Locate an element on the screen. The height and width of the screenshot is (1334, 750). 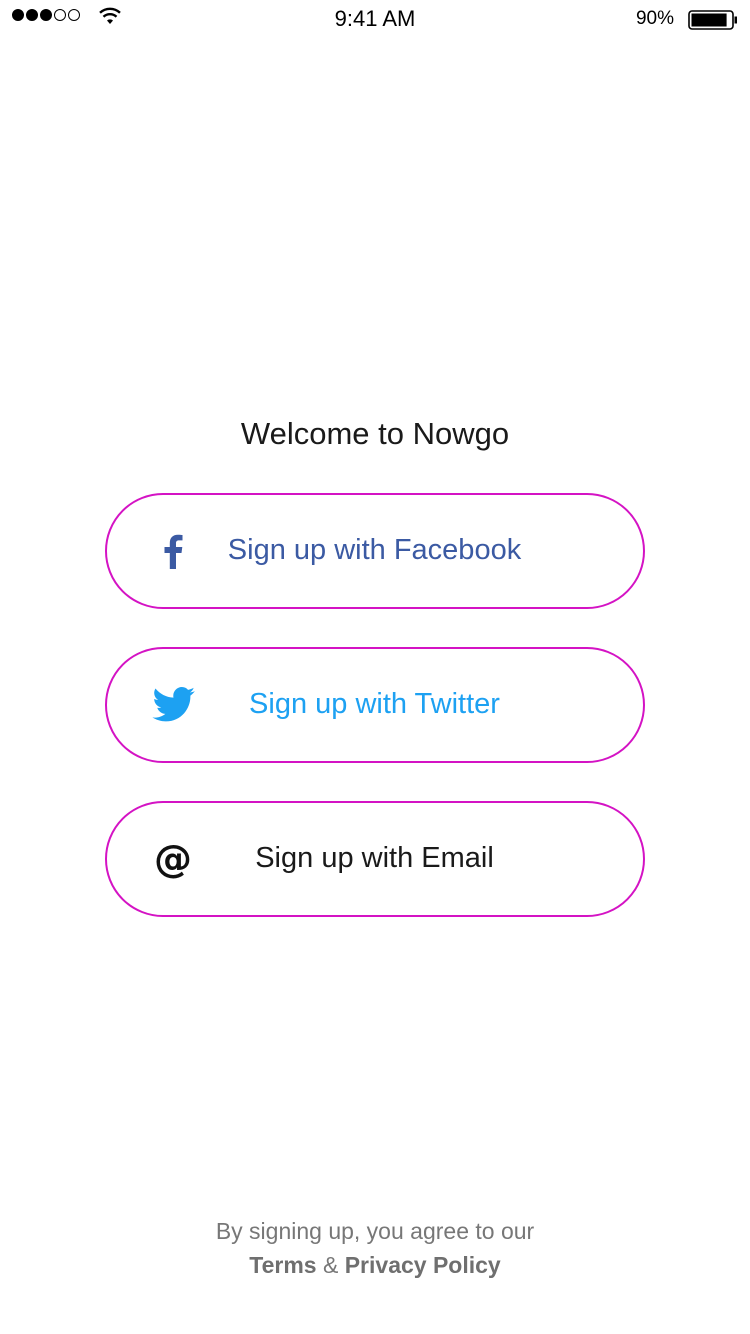
signup-email-button: @ Sign up with Email is located at coordinates (375, 859).